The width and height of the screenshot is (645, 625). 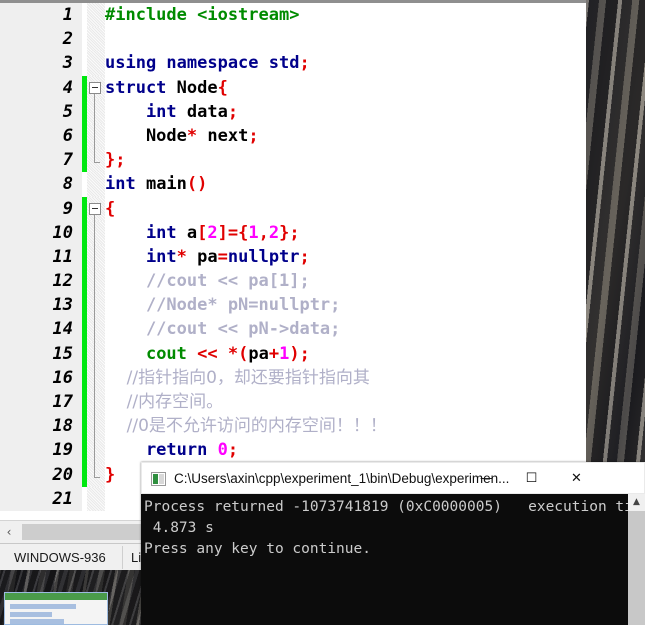 What do you see at coordinates (41, 474) in the screenshot?
I see `line-number: 20` at bounding box center [41, 474].